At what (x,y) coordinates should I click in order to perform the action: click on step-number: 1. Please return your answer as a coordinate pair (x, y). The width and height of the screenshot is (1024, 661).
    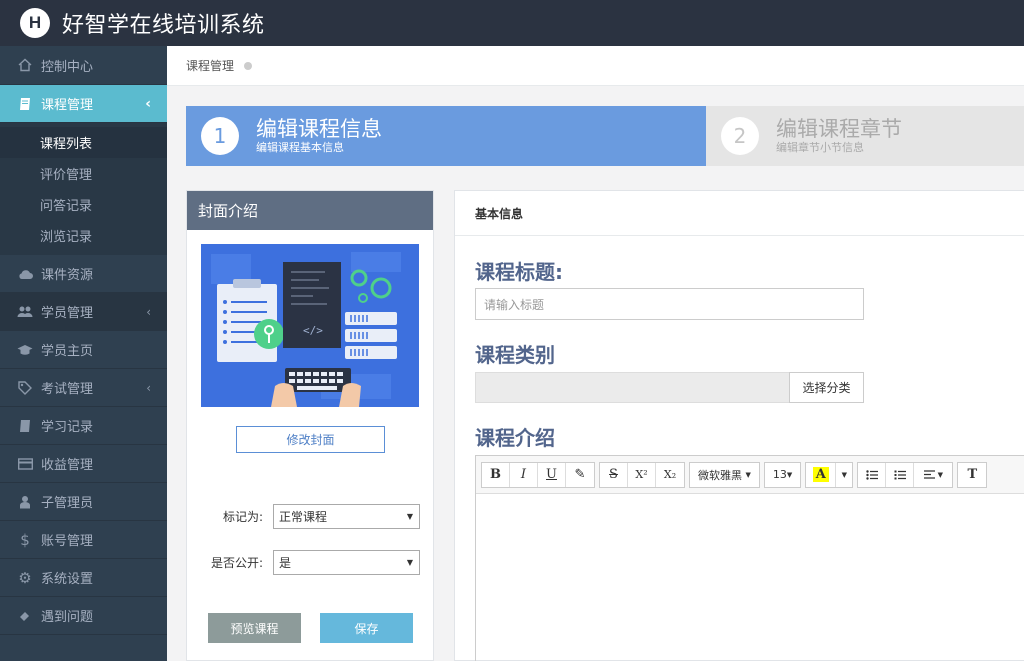
    Looking at the image, I should click on (220, 136).